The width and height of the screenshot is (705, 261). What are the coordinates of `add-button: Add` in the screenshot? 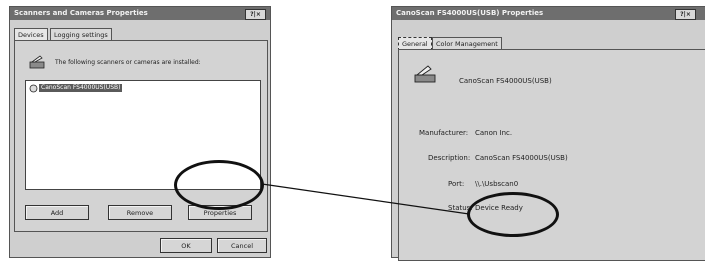 It's located at (57, 212).